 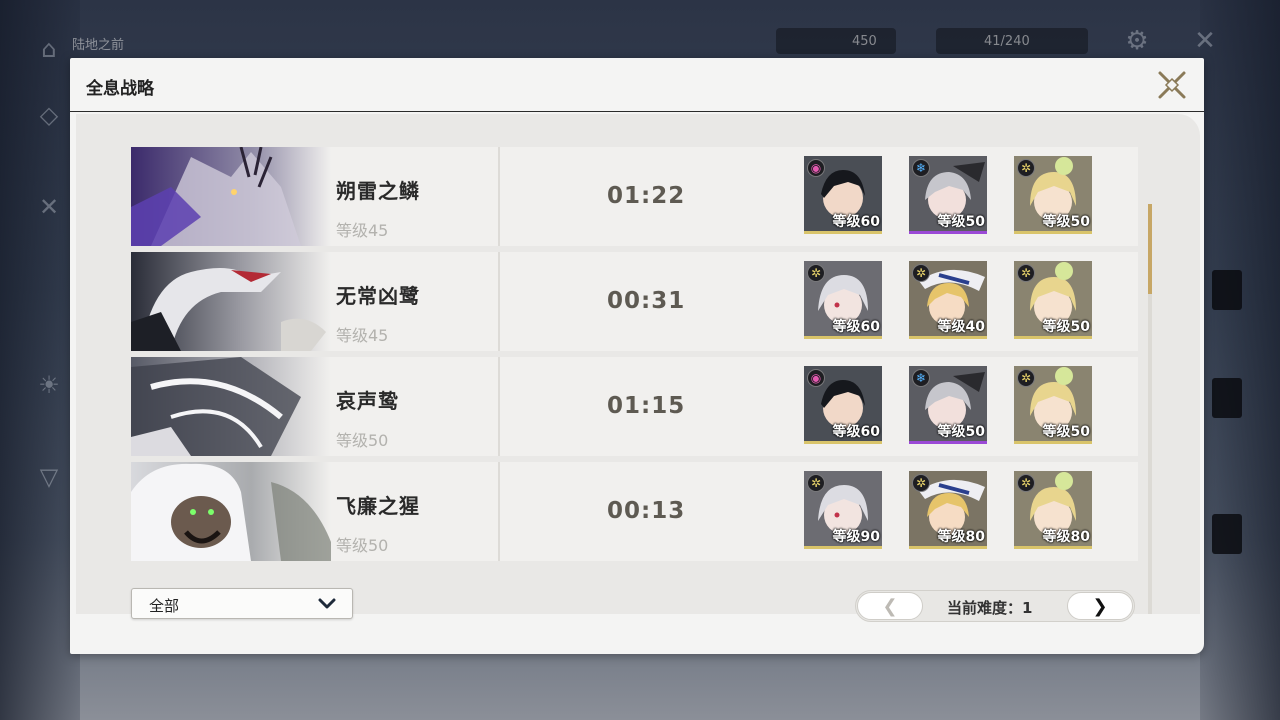 I want to click on dialog-header: 全息战略, so click(x=637, y=85).